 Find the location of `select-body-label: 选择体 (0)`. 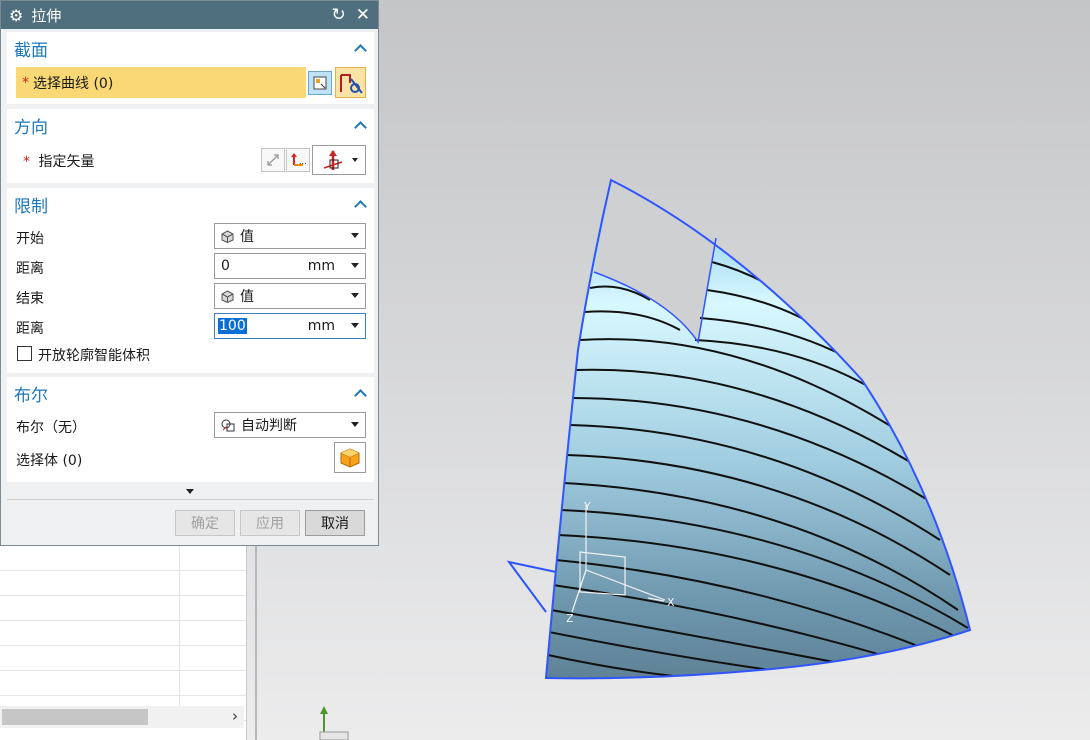

select-body-label: 选择体 (0) is located at coordinates (49, 461).